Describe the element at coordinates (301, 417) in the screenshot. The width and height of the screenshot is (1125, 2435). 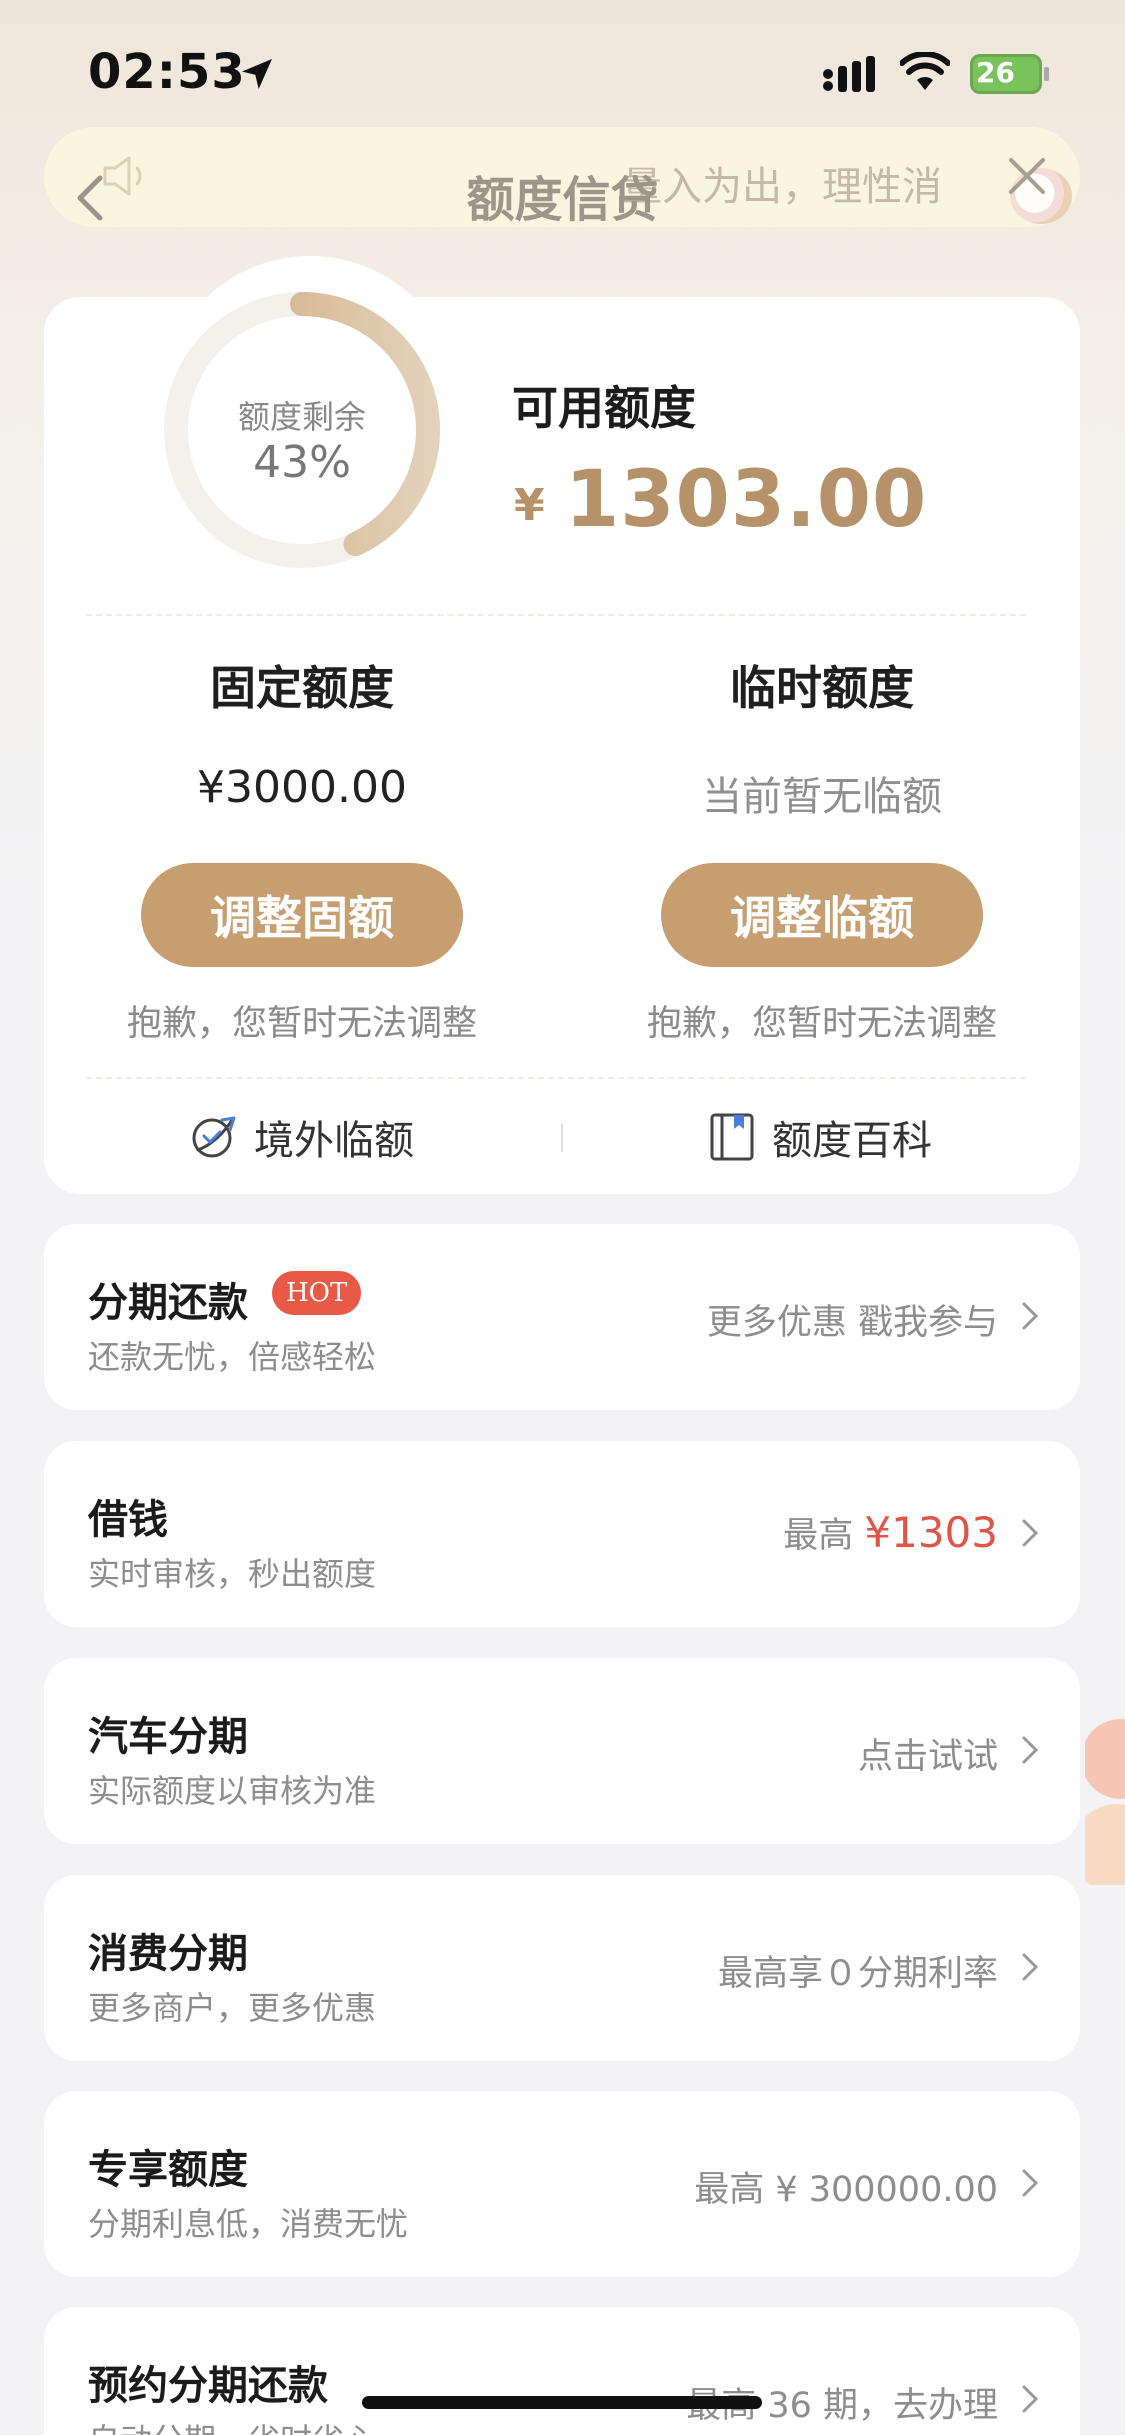
I see `ring-label: 额度剩余` at that location.